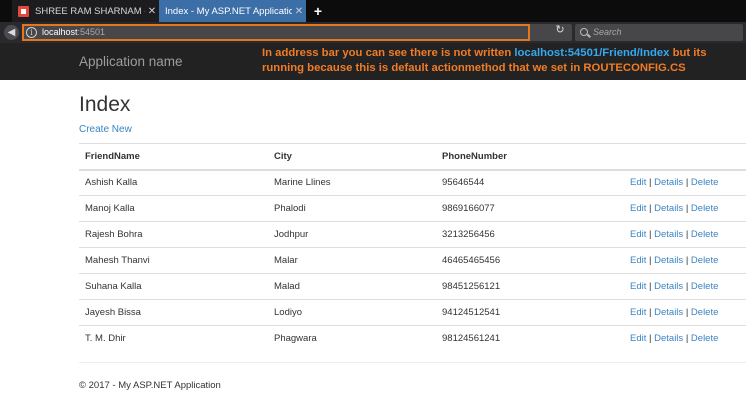 This screenshot has width=746, height=406. What do you see at coordinates (352, 157) in the screenshot?
I see `header-city: City` at bounding box center [352, 157].